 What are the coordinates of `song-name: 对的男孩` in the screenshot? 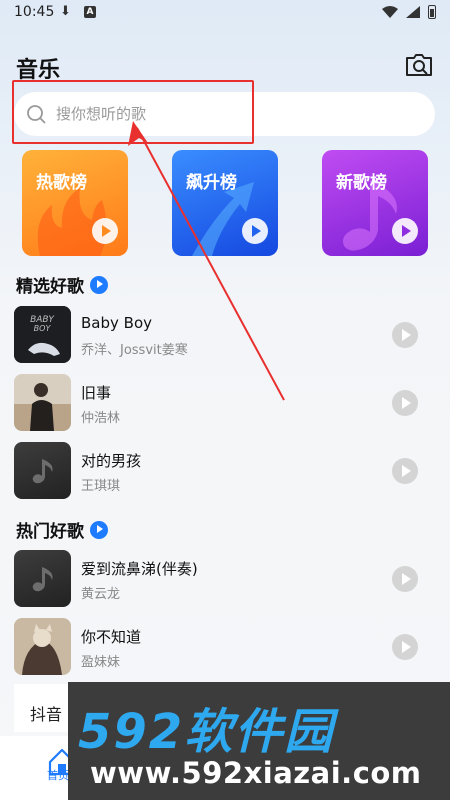 It's located at (111, 461).